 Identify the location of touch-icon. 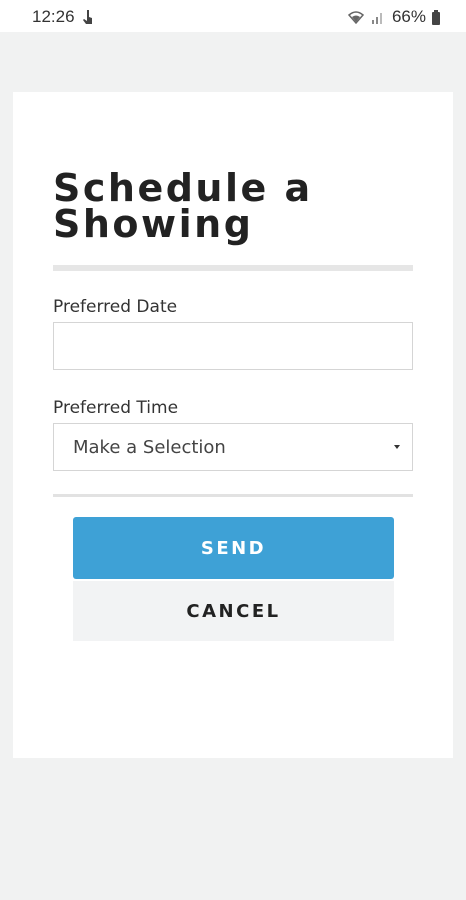
(87, 17).